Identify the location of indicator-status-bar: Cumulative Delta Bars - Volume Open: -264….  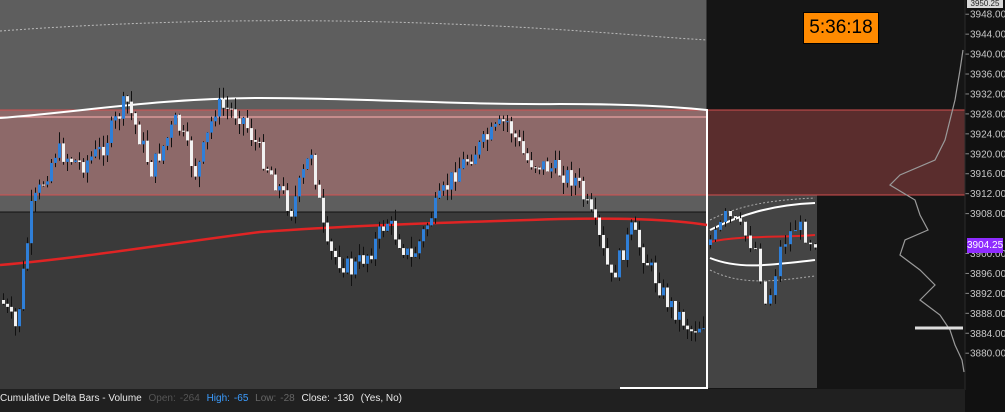
(482, 400).